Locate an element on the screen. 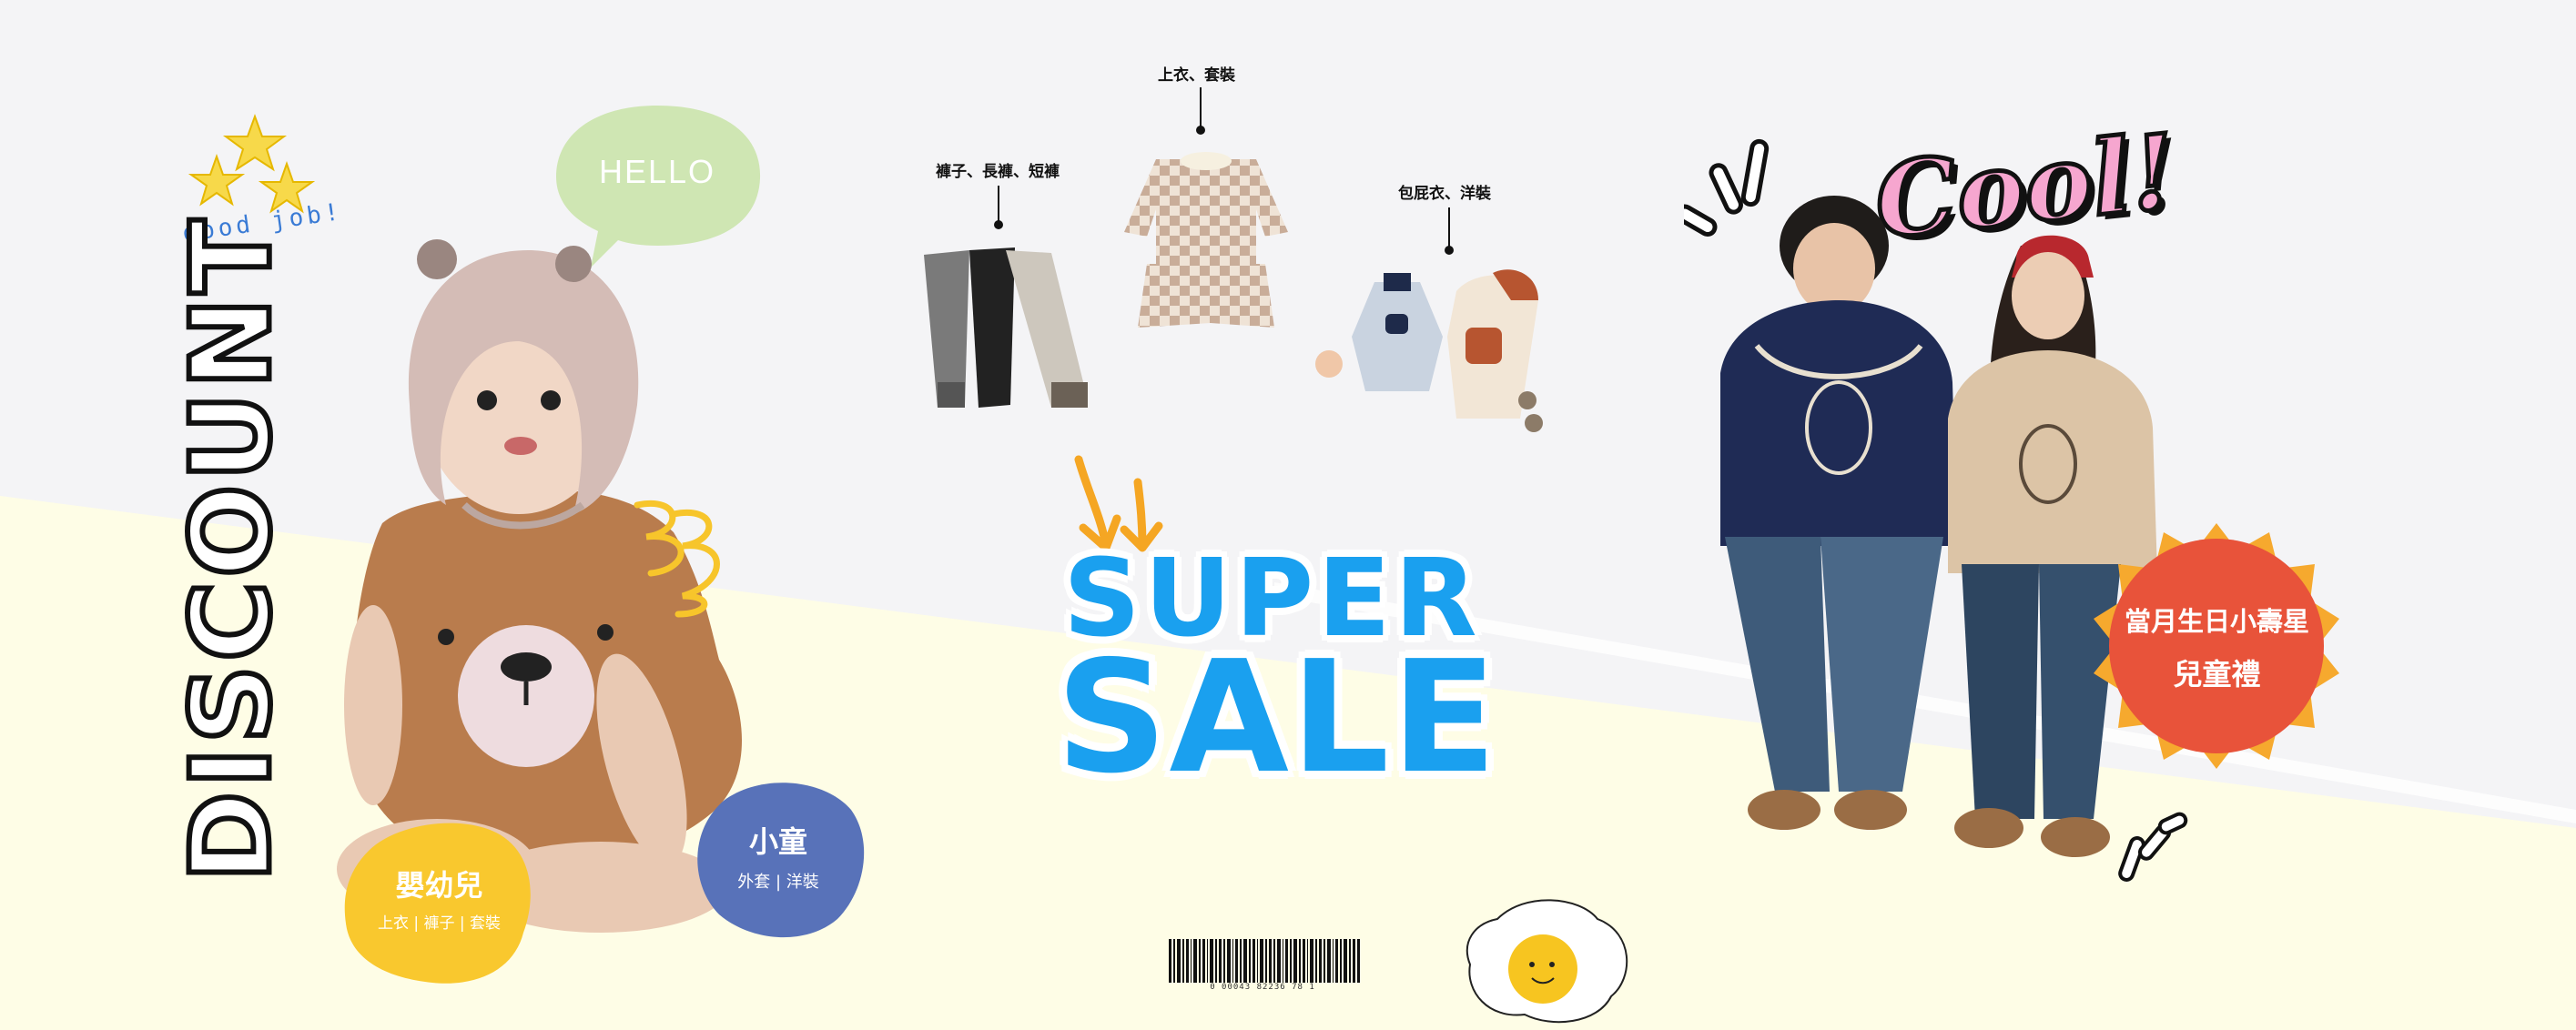 This screenshot has height=1030, width=2576. fried-egg-icon is located at coordinates (1546, 962).